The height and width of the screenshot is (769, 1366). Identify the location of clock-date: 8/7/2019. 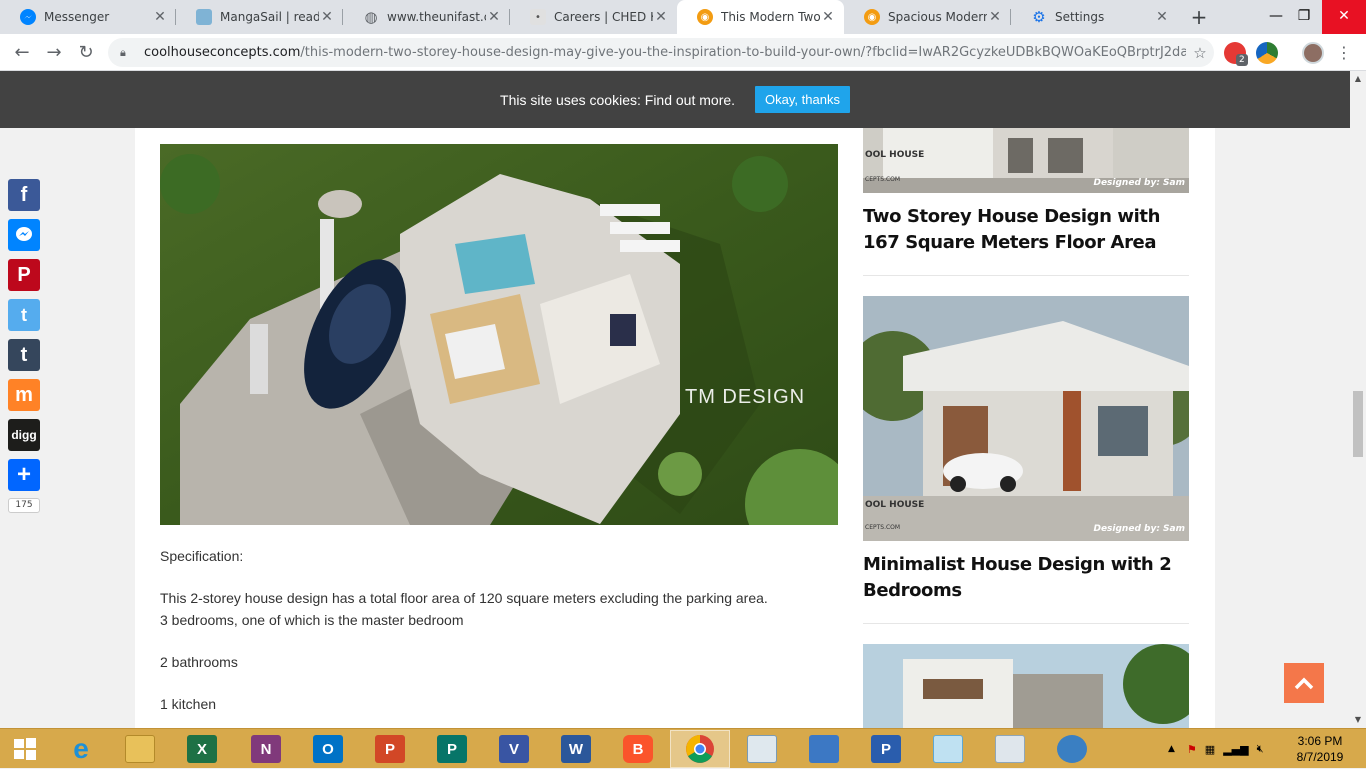
(1320, 757).